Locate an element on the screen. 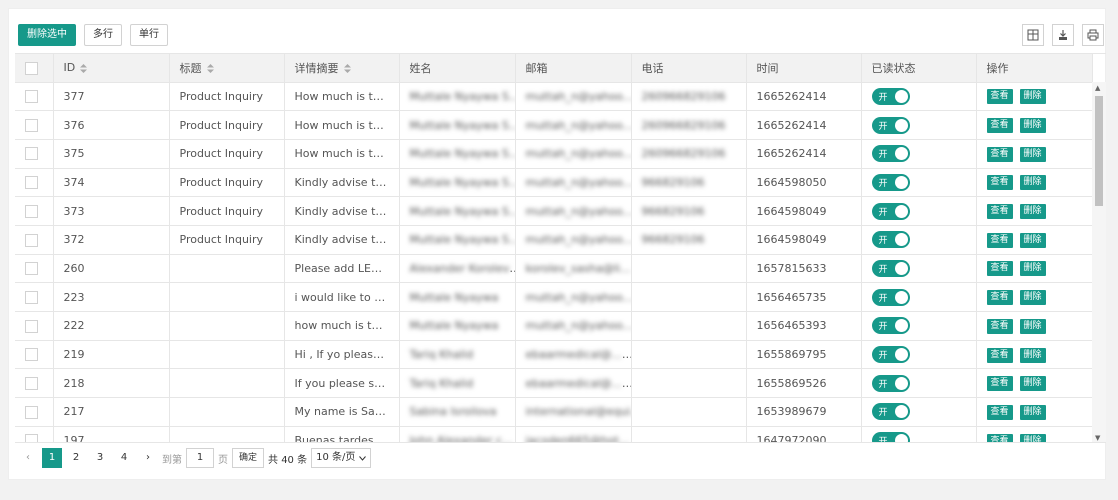 Image resolution: width=1118 pixels, height=500 pixels. vertical-scrollbar: ▲ ▼ is located at coordinates (1099, 262).